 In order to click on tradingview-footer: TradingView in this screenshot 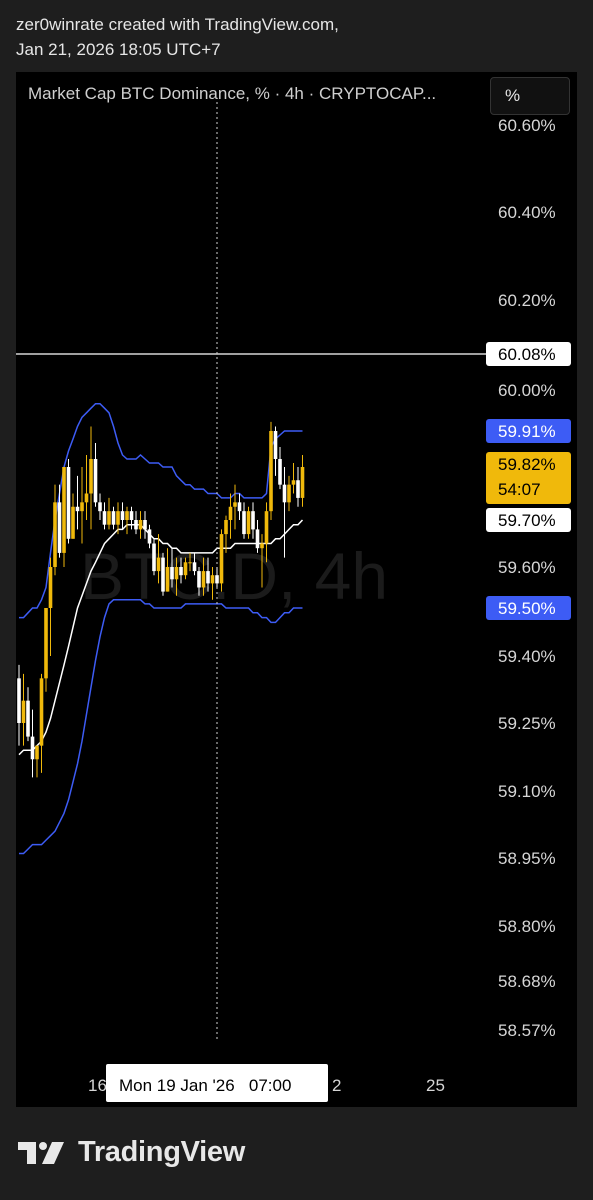, I will do `click(130, 1152)`.